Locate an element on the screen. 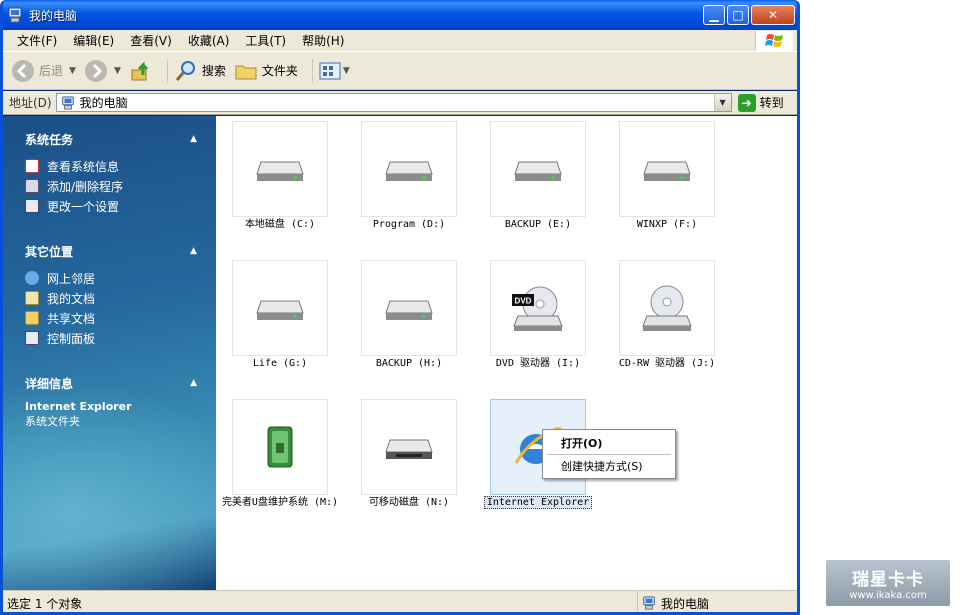 The width and height of the screenshot is (960, 615). drive-item: 本地磁盘 (C:) is located at coordinates (280, 176).